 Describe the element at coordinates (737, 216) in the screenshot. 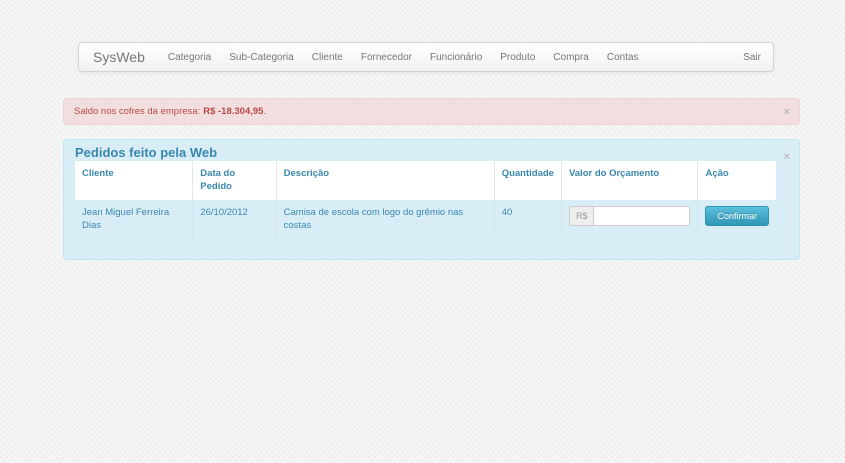

I see `confirm-button: Confirmar` at that location.